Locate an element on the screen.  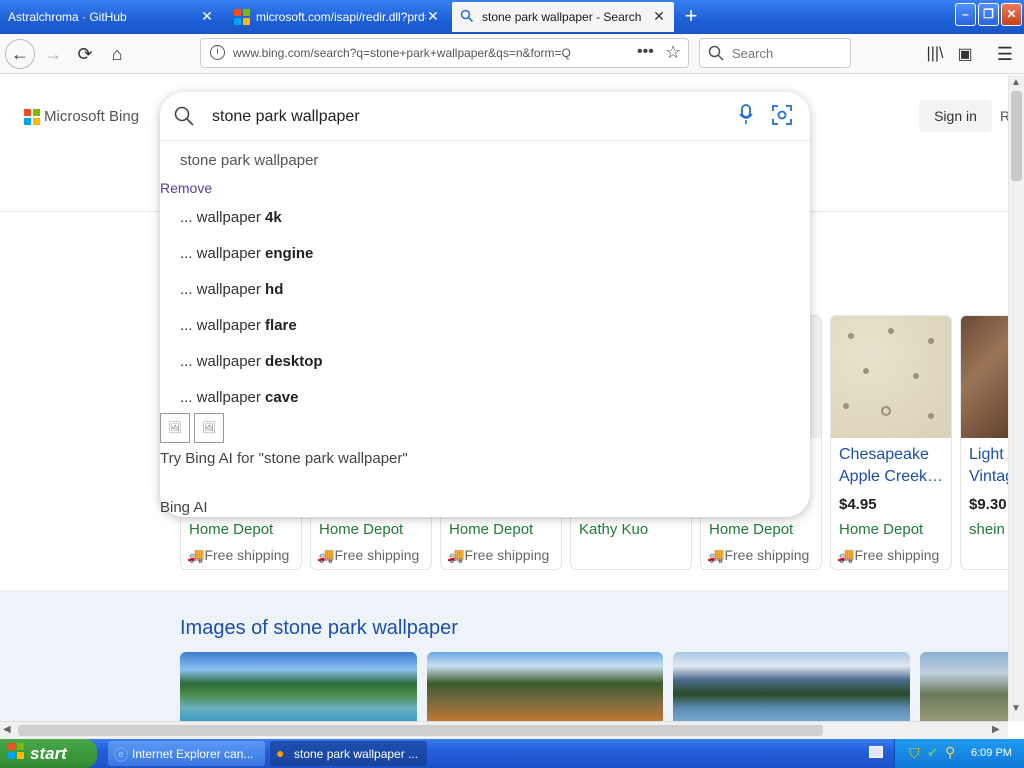
scroll-left-arrow: ◀ is located at coordinates (7, 729).